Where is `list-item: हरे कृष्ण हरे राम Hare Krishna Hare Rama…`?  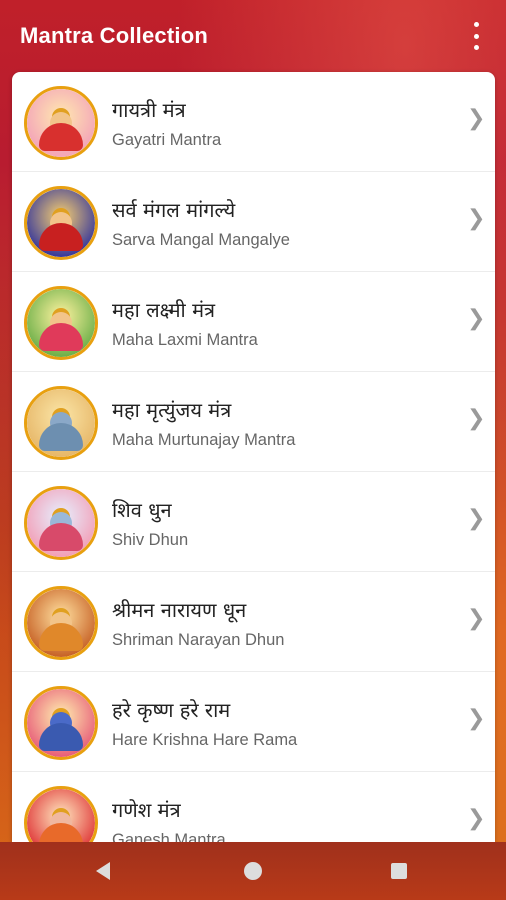 list-item: हरे कृष्ण हरे राम Hare Krishna Hare Rama… is located at coordinates (253, 722).